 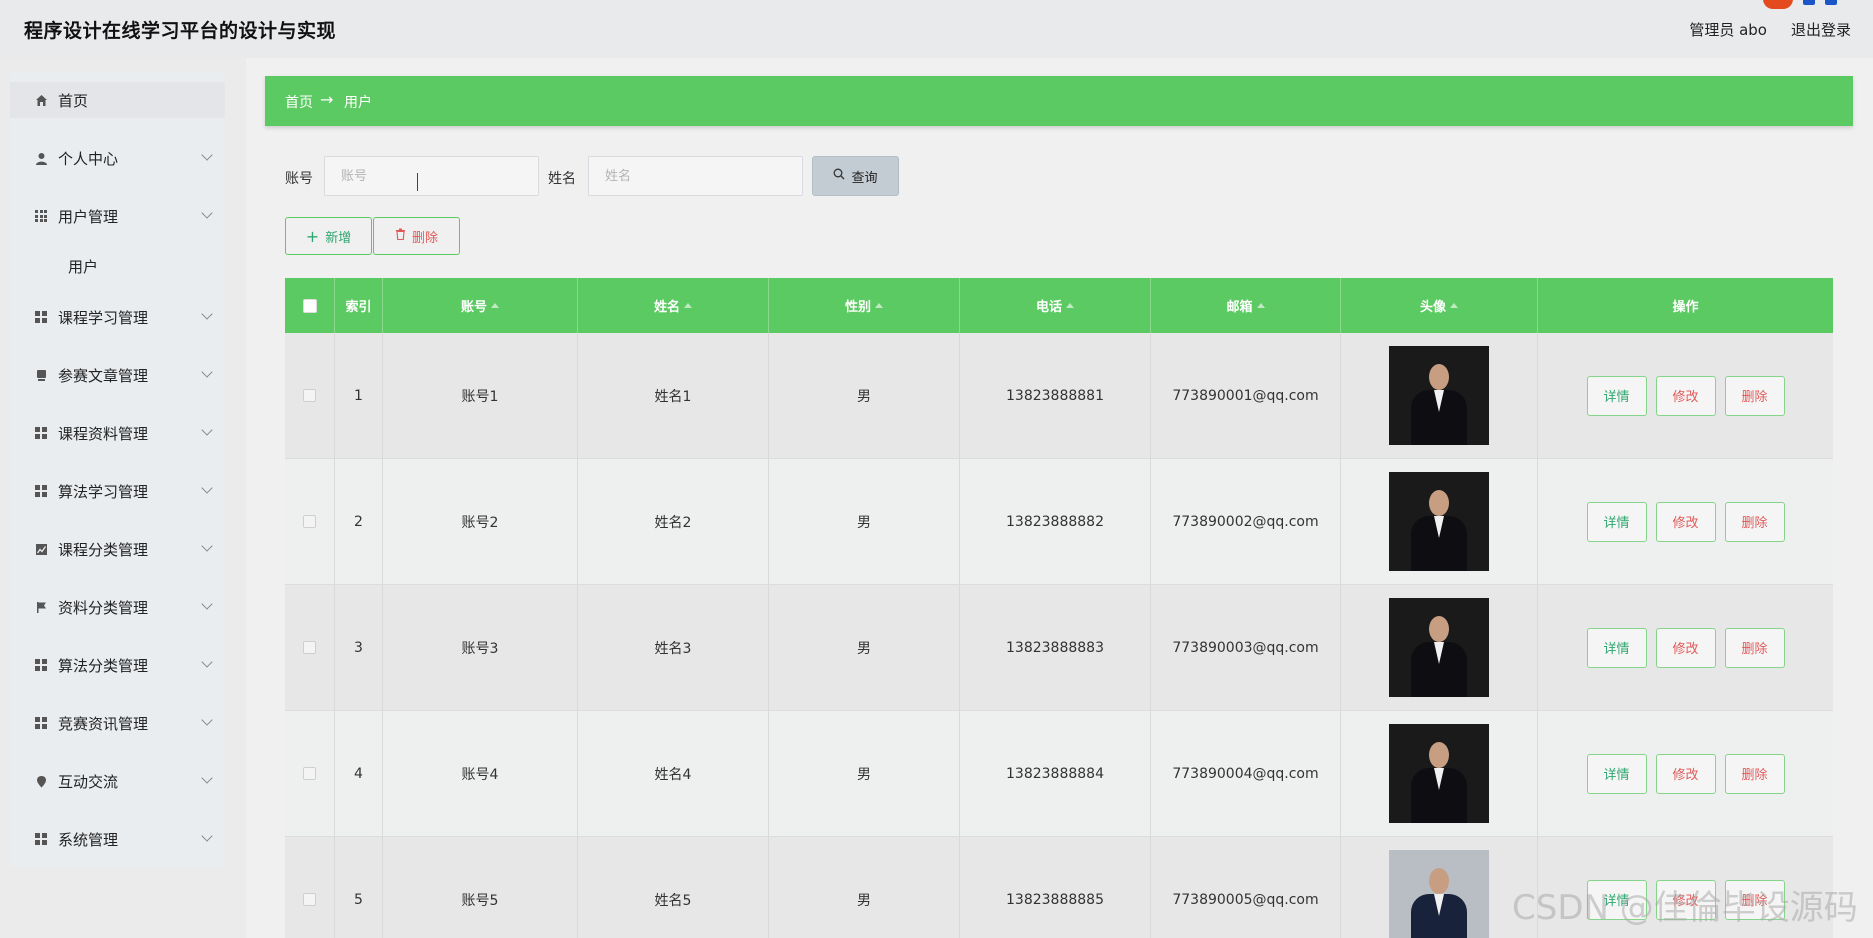 I want to click on sidebar-item-algorithm-category: 算法分类管理, so click(x=117, y=665).